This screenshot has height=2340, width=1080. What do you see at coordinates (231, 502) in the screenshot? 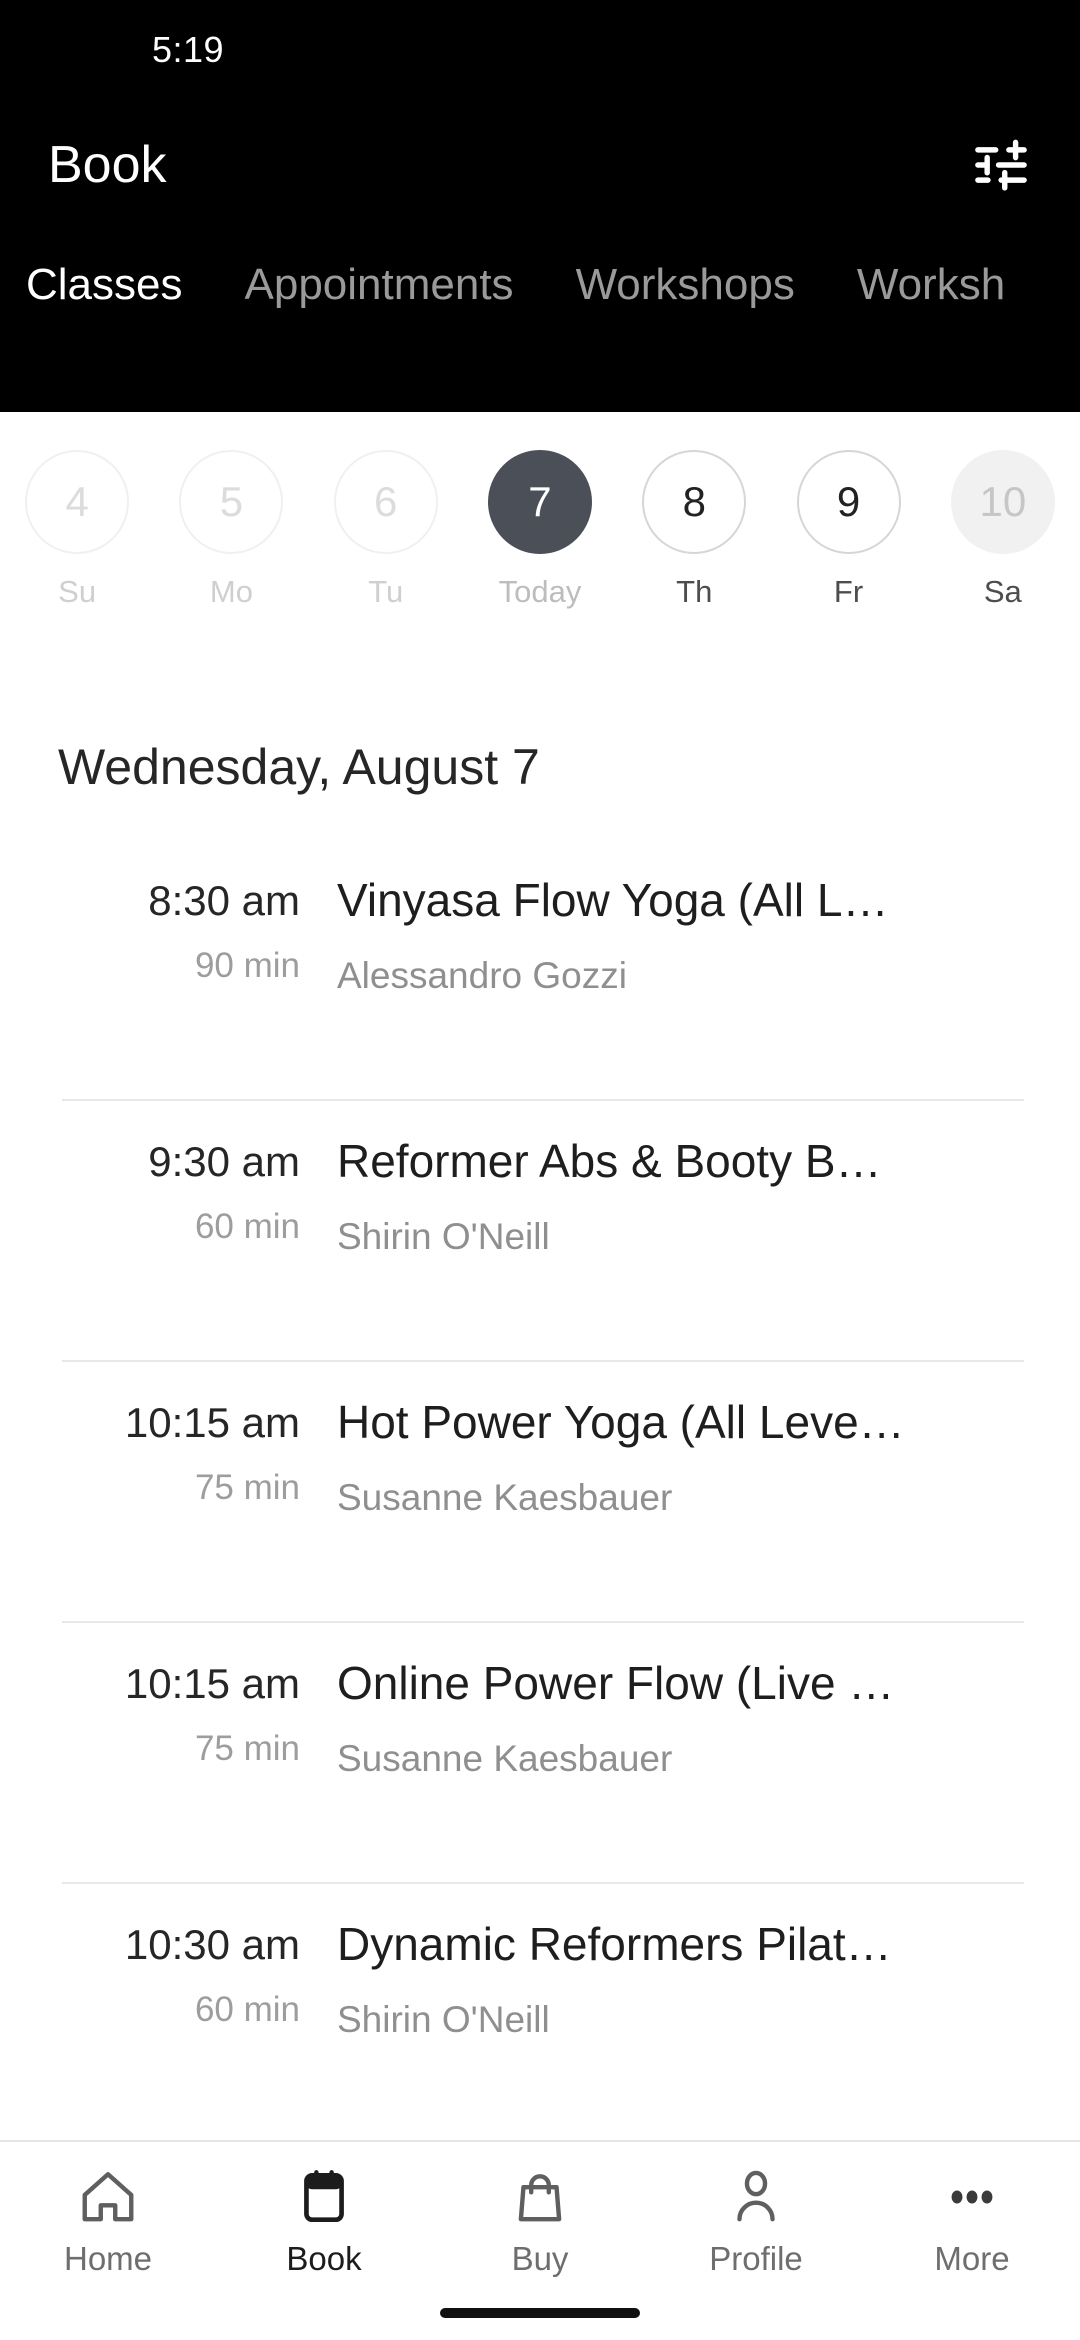
I see `date-circle-5: 5` at bounding box center [231, 502].